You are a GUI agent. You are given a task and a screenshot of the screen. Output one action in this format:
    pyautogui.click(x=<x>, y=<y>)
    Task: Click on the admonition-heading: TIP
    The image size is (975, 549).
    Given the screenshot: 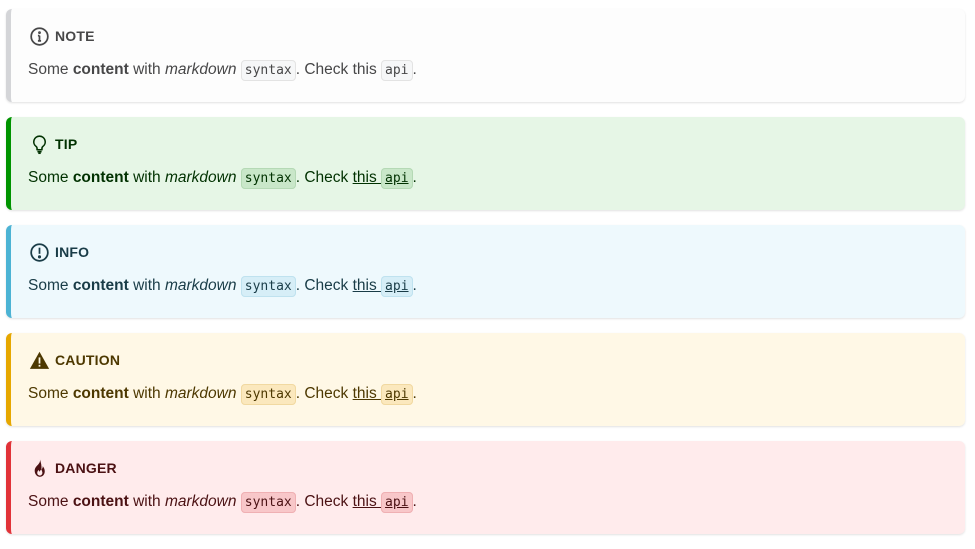 What is the action you would take?
    pyautogui.click(x=496, y=144)
    